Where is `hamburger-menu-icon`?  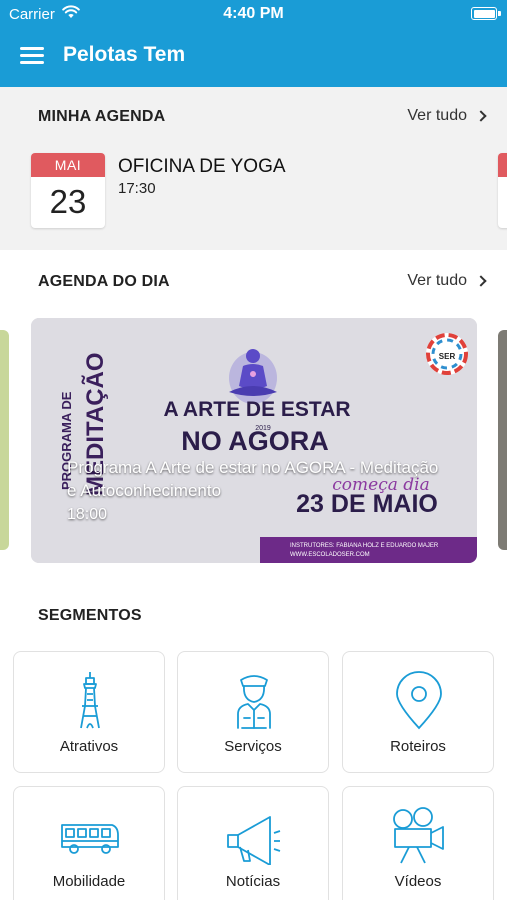 hamburger-menu-icon is located at coordinates (32, 56).